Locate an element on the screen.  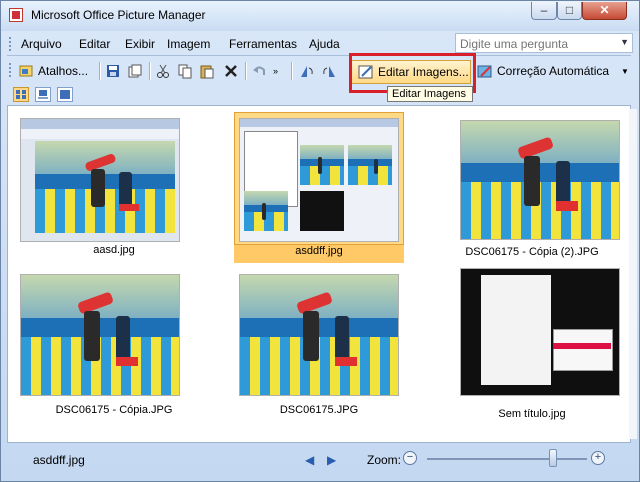
toolbar-grip-icon is located at coordinates (11, 70).